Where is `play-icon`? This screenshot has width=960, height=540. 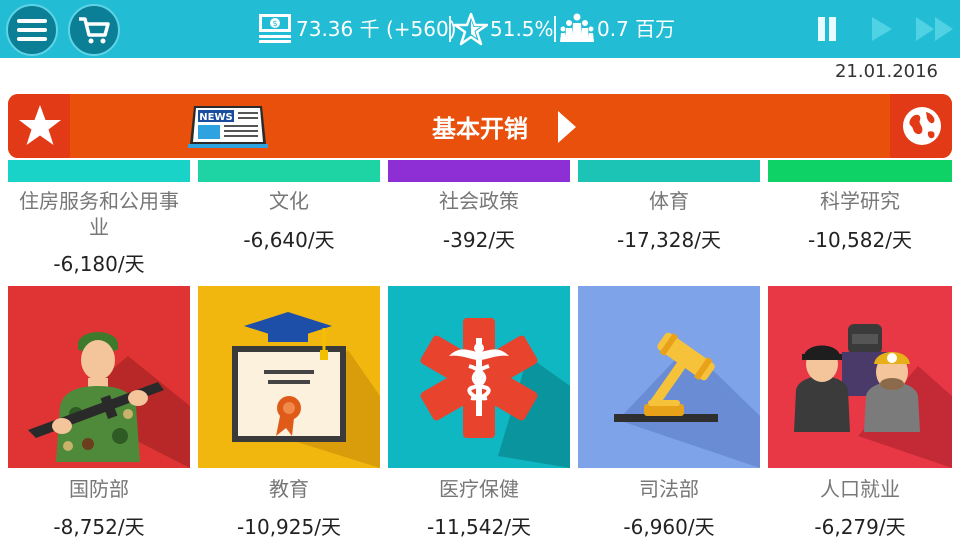
play-icon is located at coordinates (881, 29).